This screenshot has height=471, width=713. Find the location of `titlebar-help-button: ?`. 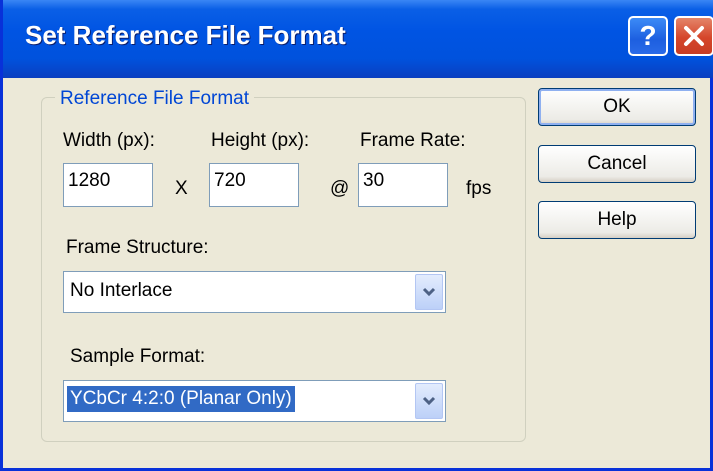

titlebar-help-button: ? is located at coordinates (648, 36).